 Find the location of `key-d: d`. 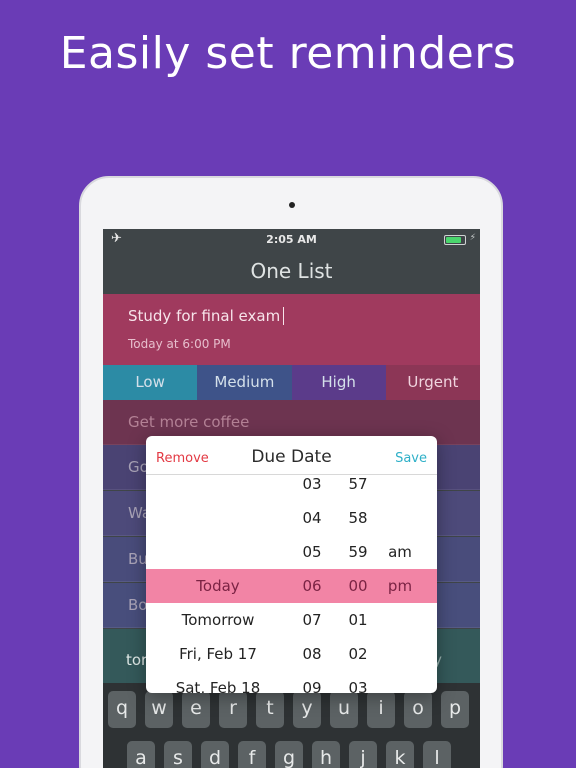

key-d: d is located at coordinates (215, 754).